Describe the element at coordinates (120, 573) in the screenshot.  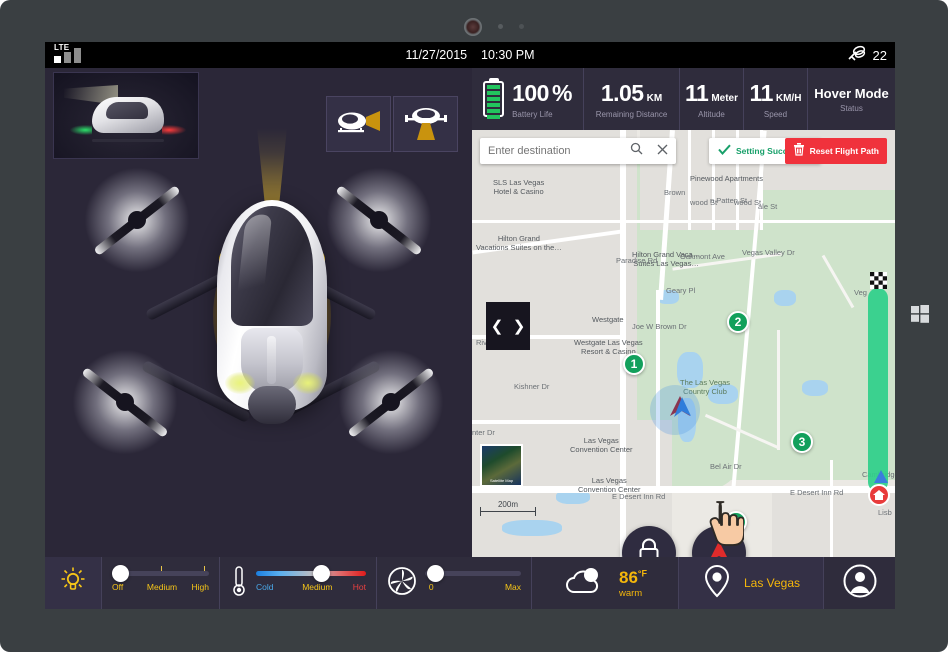
I see `light-slider-knob` at that location.